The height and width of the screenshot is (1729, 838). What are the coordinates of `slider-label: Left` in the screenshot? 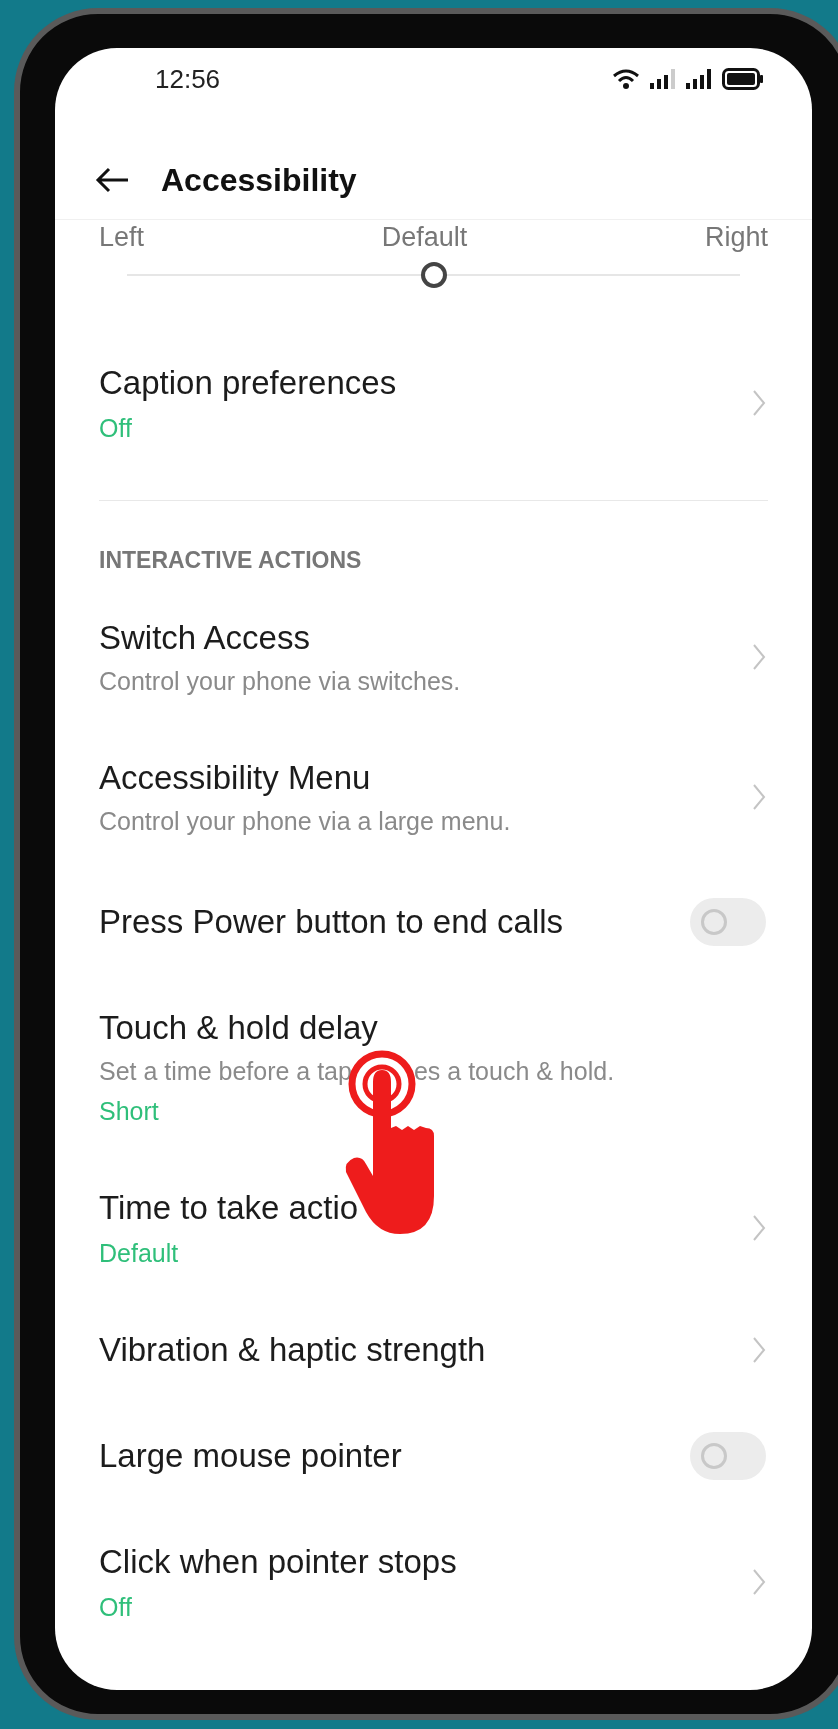 It's located at (122, 237).